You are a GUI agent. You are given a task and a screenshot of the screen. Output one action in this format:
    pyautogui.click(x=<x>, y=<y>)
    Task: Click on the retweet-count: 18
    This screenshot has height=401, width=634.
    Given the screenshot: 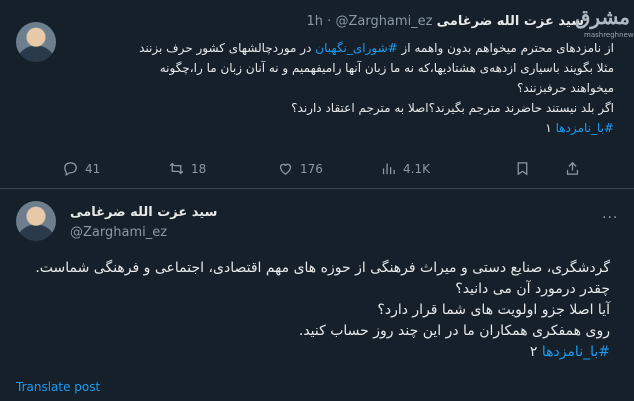 What is the action you would take?
    pyautogui.click(x=199, y=168)
    